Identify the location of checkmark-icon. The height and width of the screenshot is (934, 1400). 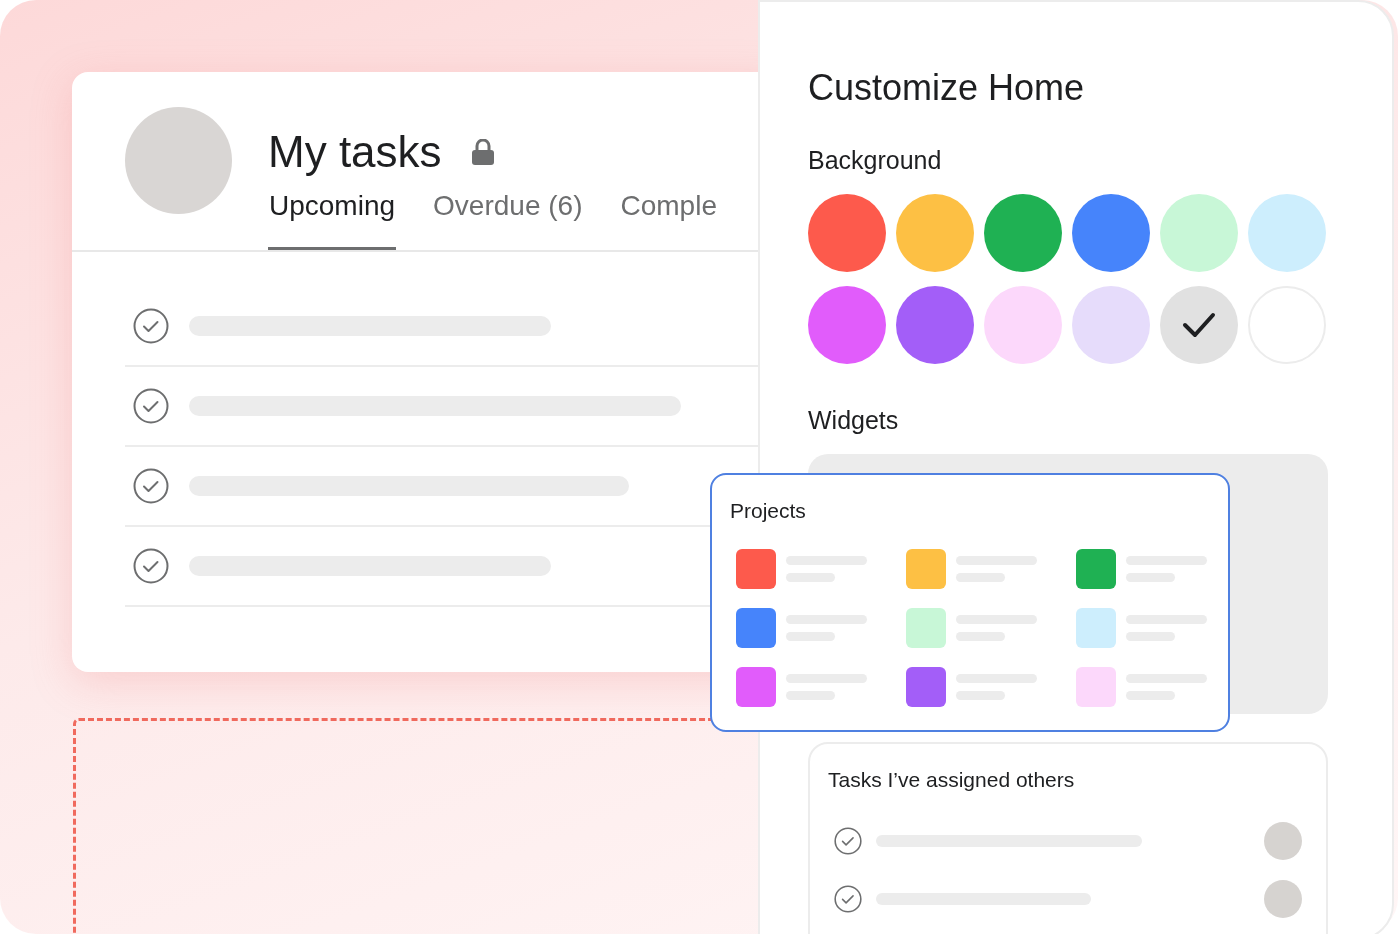
(1199, 325).